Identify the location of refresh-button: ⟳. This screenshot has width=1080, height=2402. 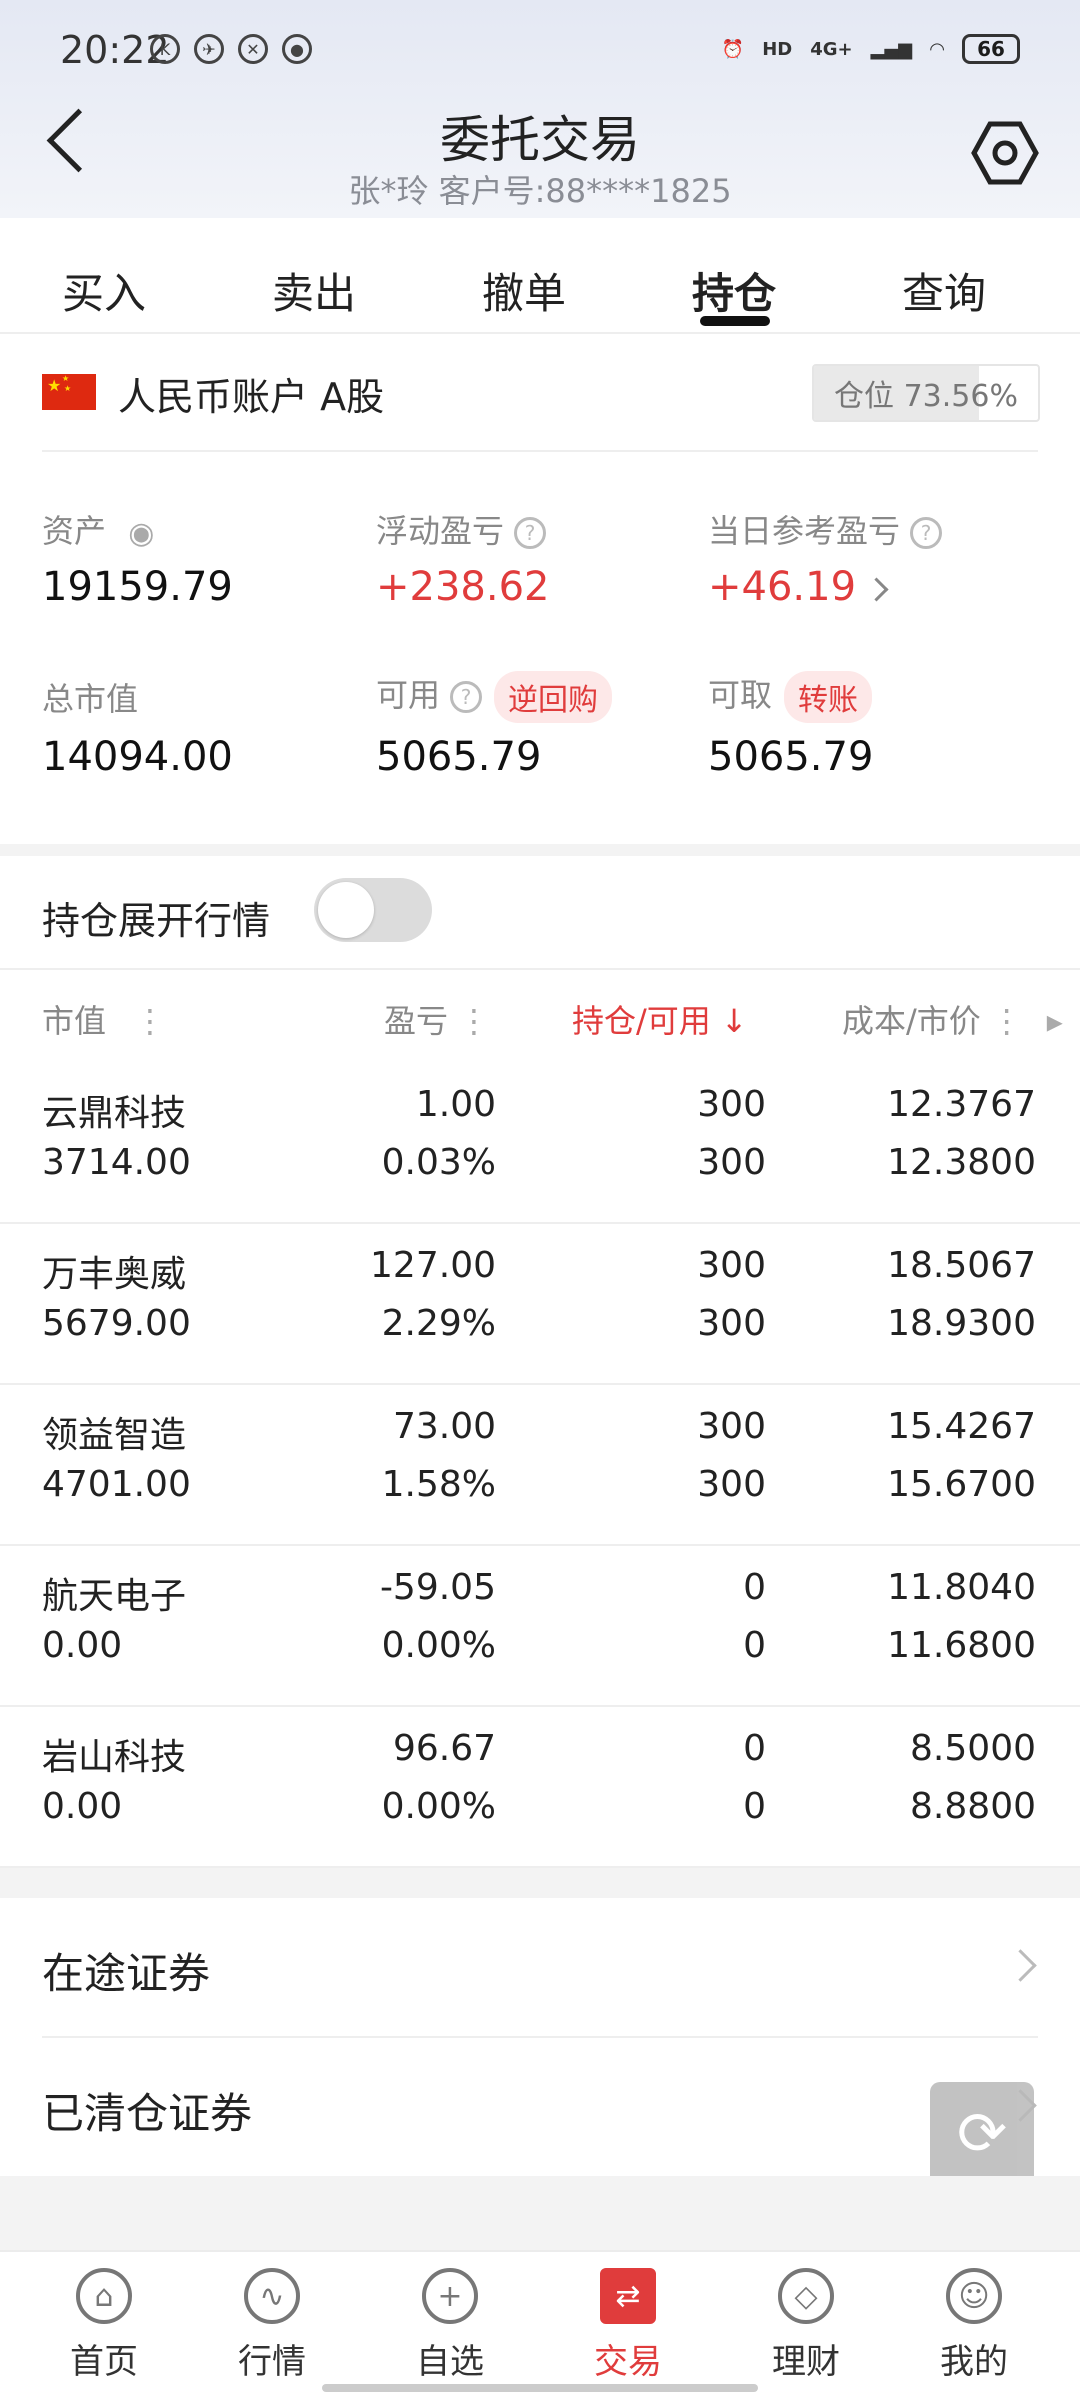
(982, 2134).